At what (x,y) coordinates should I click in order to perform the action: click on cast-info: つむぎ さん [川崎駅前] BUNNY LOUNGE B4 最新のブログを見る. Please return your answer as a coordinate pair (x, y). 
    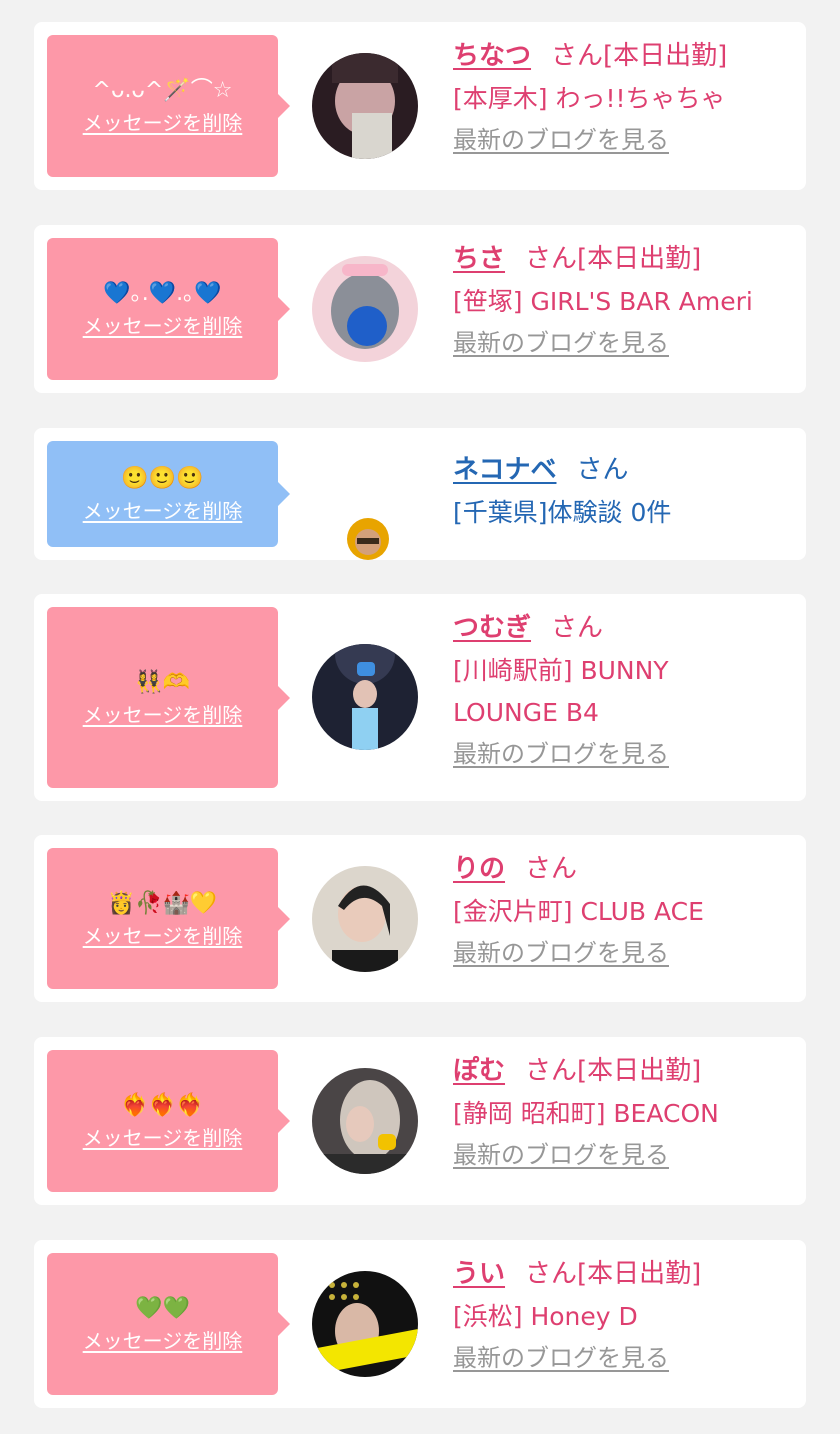
    Looking at the image, I should click on (625, 690).